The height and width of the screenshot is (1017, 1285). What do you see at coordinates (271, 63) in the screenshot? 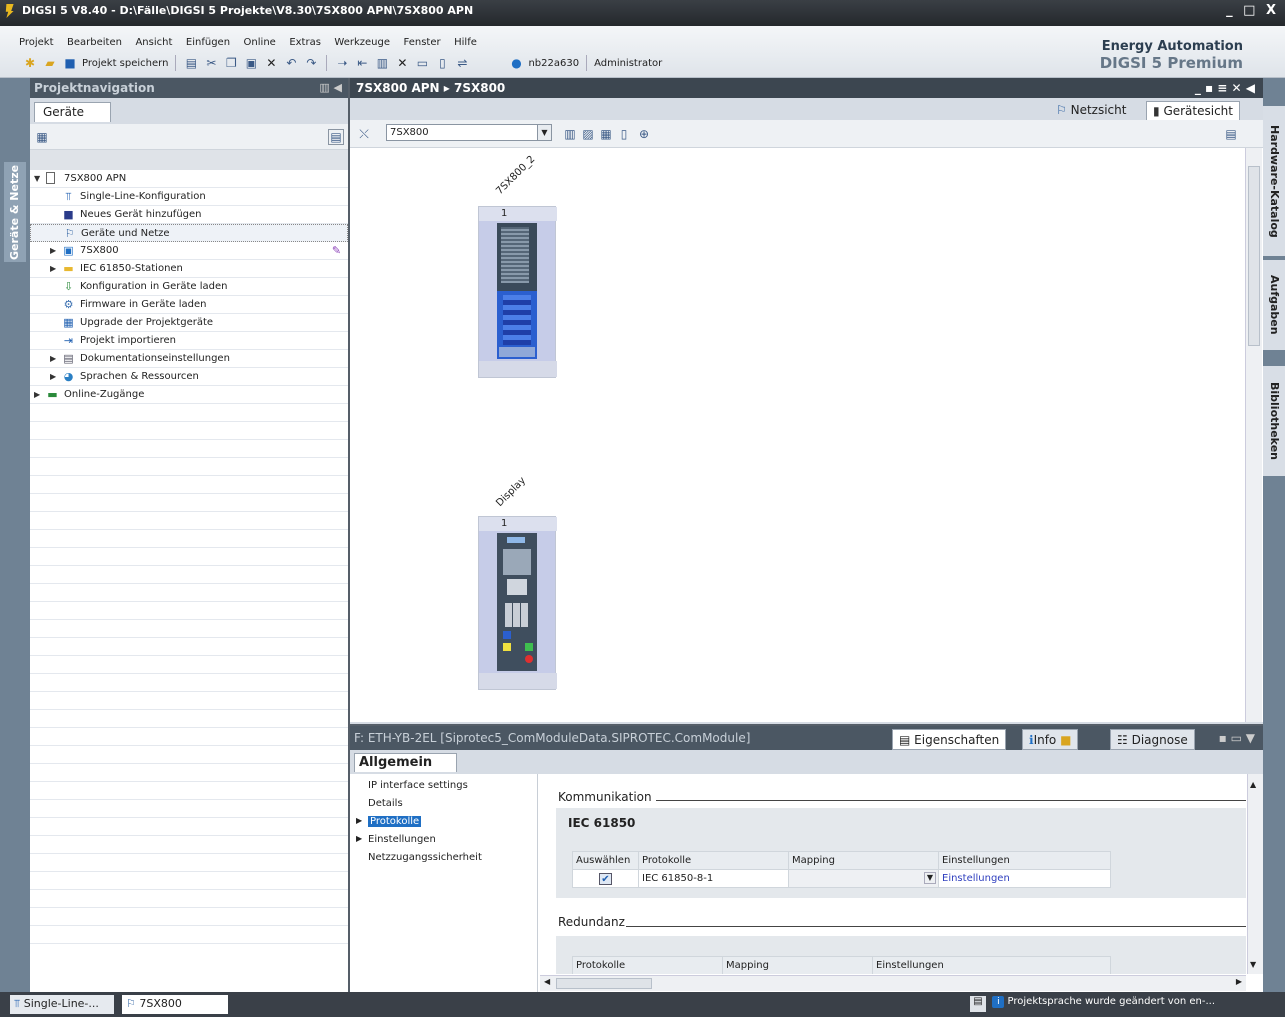
I see `delete-icon: ✕` at bounding box center [271, 63].